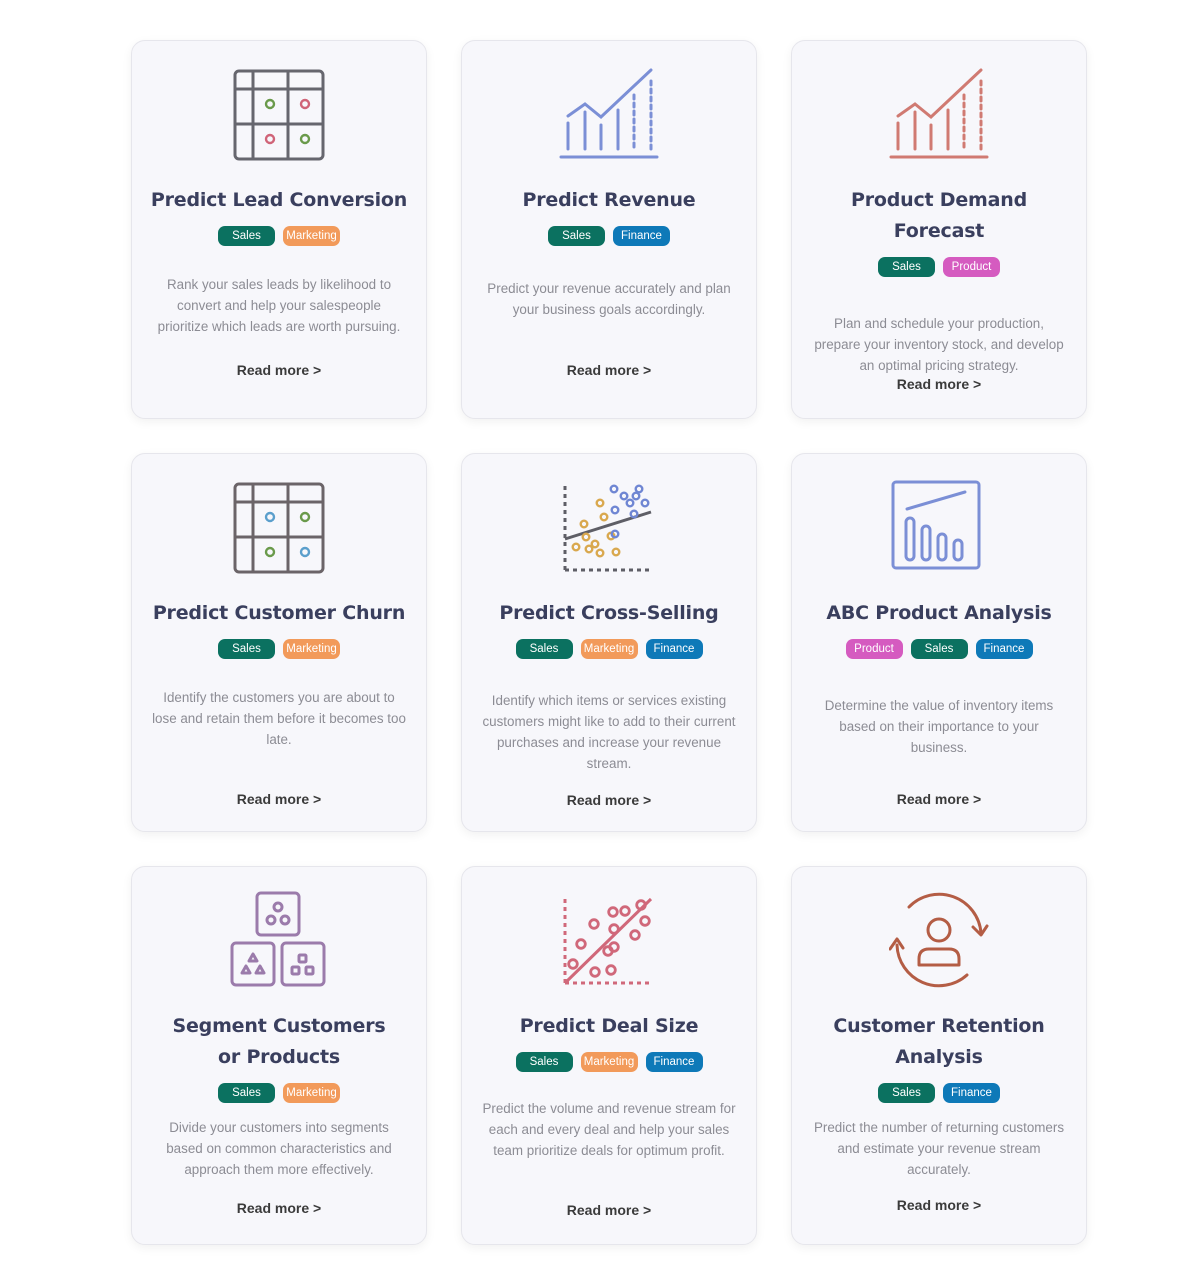  What do you see at coordinates (939, 267) in the screenshot?
I see `tag-list: Sales Product` at bounding box center [939, 267].